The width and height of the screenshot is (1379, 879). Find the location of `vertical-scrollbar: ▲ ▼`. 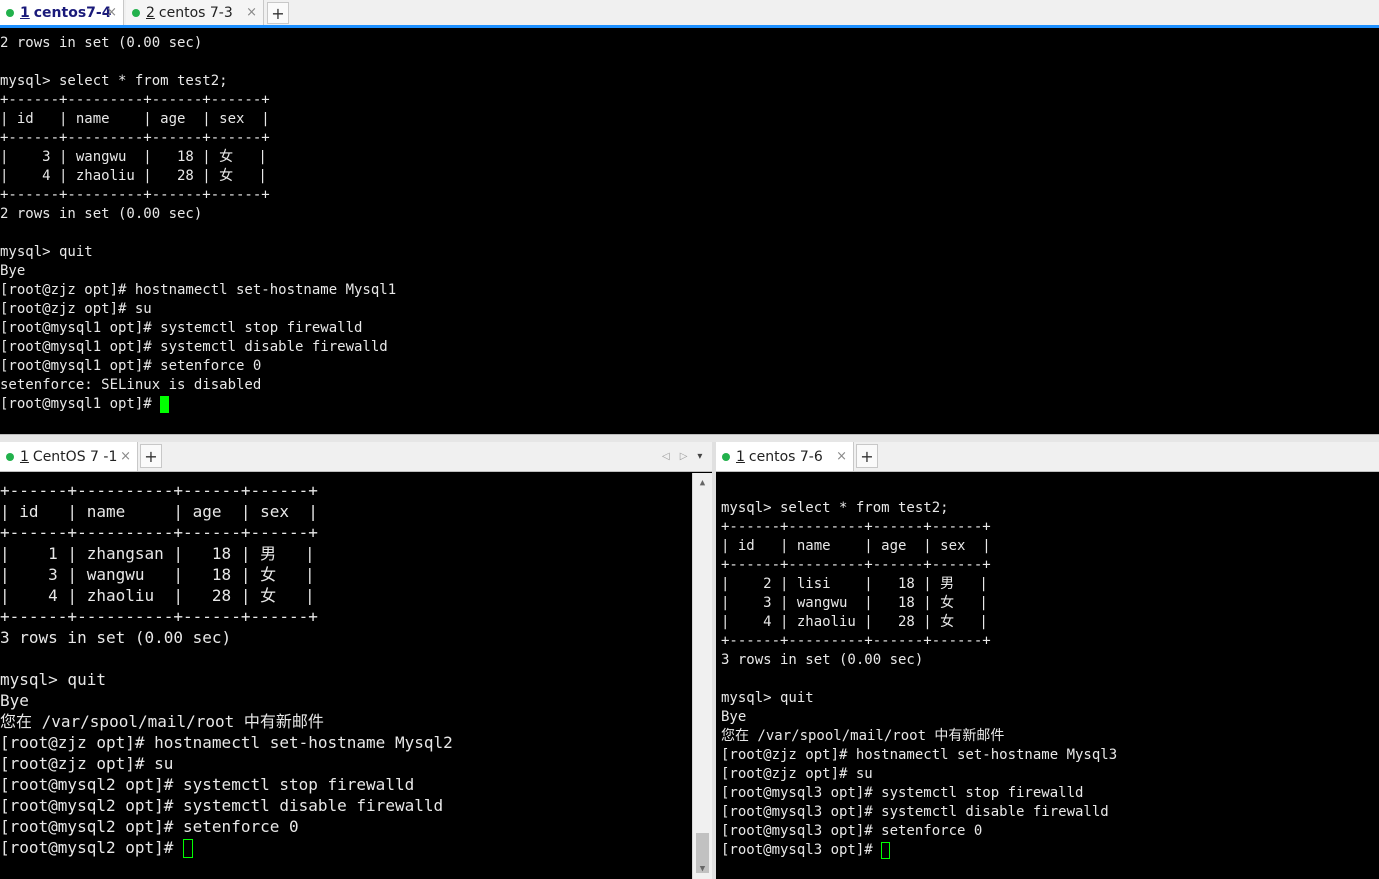

vertical-scrollbar: ▲ ▼ is located at coordinates (702, 676).